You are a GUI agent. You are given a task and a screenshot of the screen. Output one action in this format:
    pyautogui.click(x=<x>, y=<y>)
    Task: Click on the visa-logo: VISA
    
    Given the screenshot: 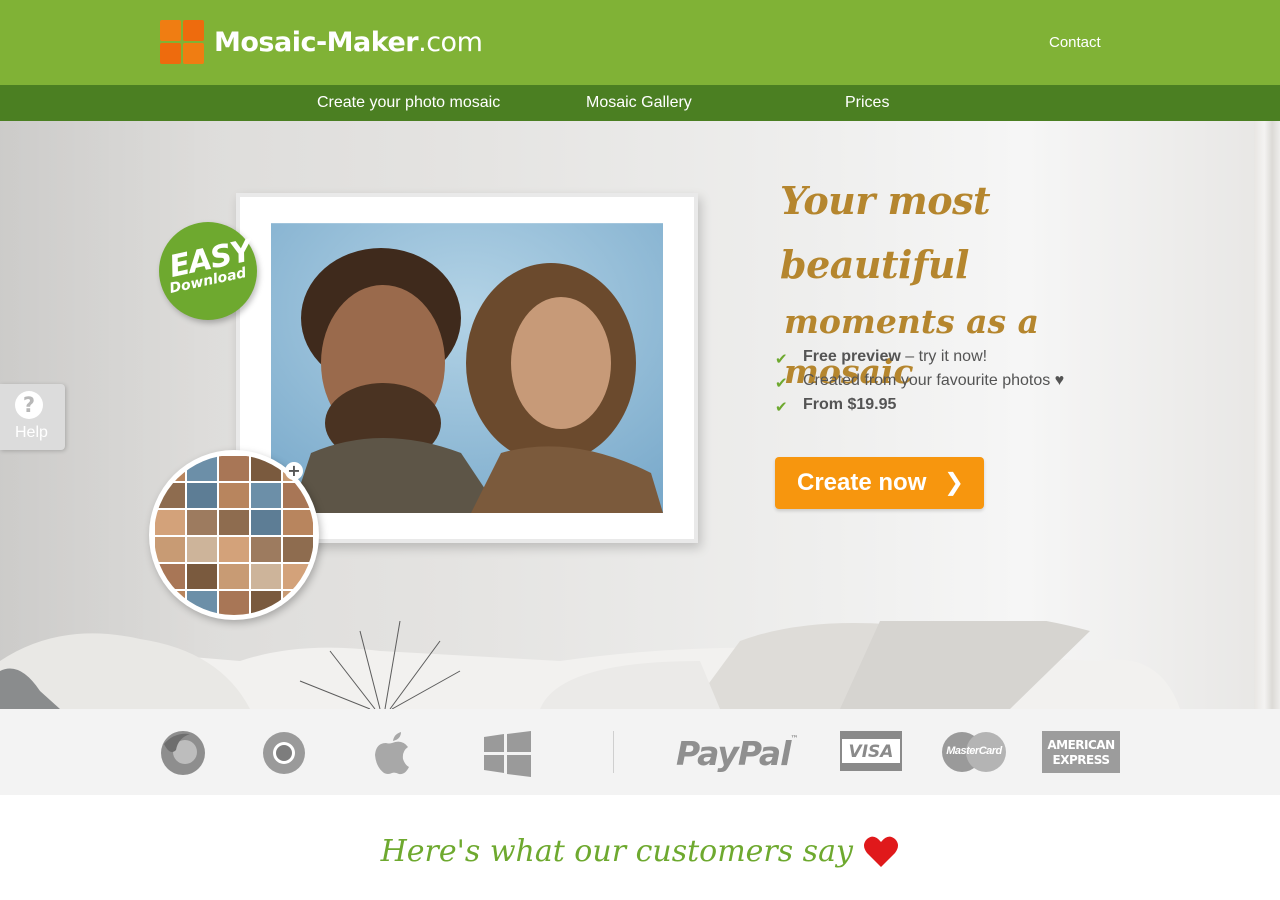 What is the action you would take?
    pyautogui.click(x=871, y=751)
    